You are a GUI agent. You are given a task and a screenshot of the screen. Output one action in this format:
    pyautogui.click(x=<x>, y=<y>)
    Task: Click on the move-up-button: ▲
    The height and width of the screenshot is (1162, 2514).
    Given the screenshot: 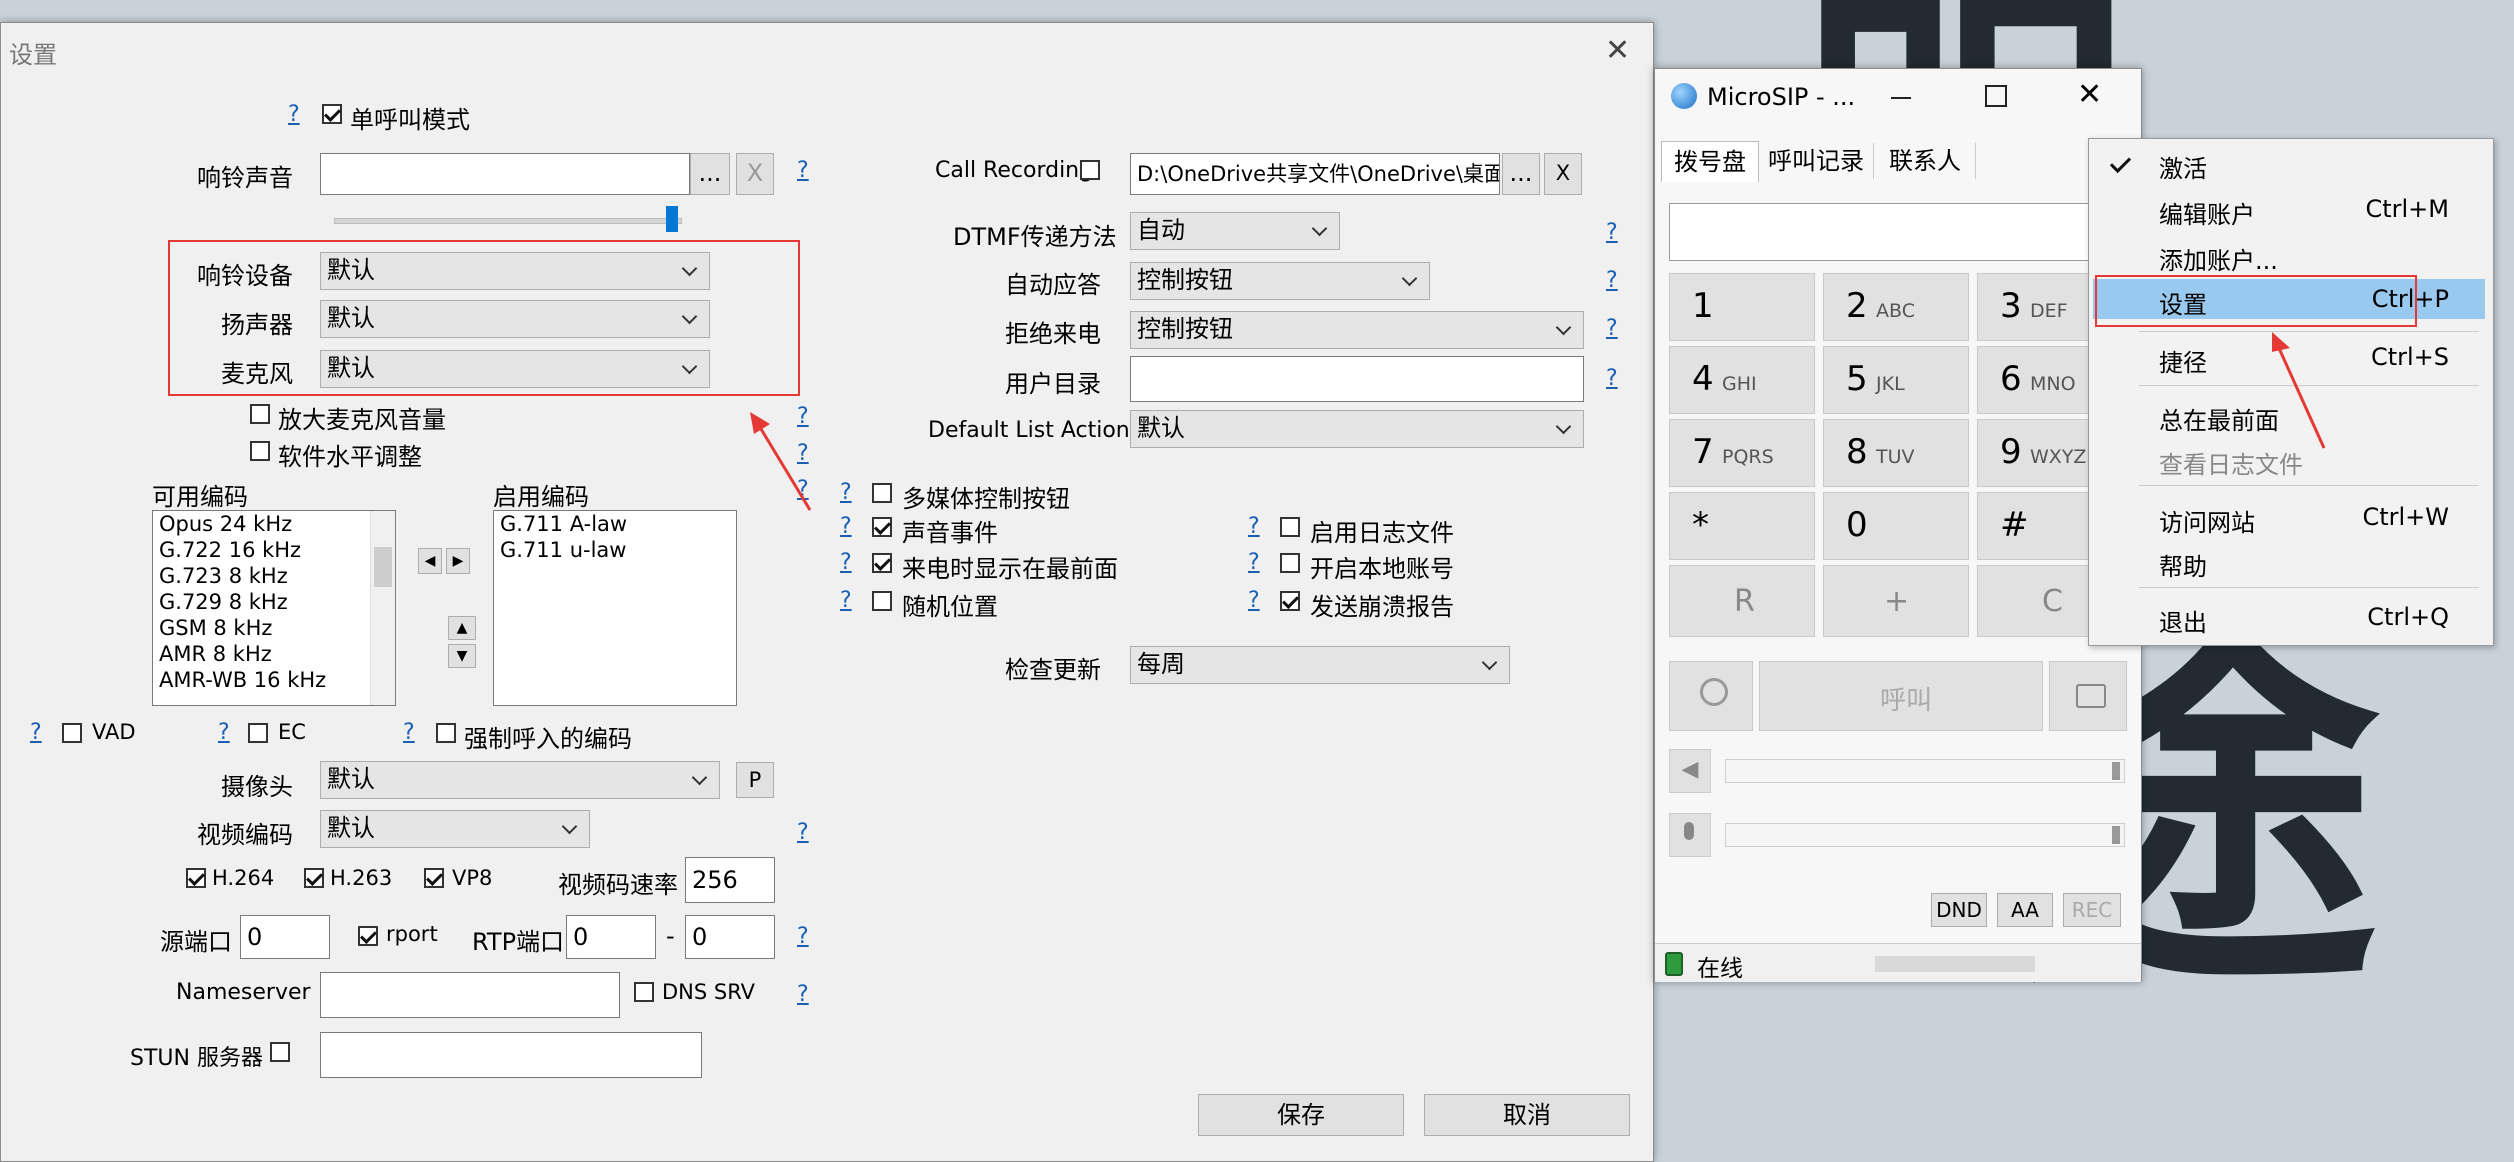 What is the action you would take?
    pyautogui.click(x=462, y=628)
    